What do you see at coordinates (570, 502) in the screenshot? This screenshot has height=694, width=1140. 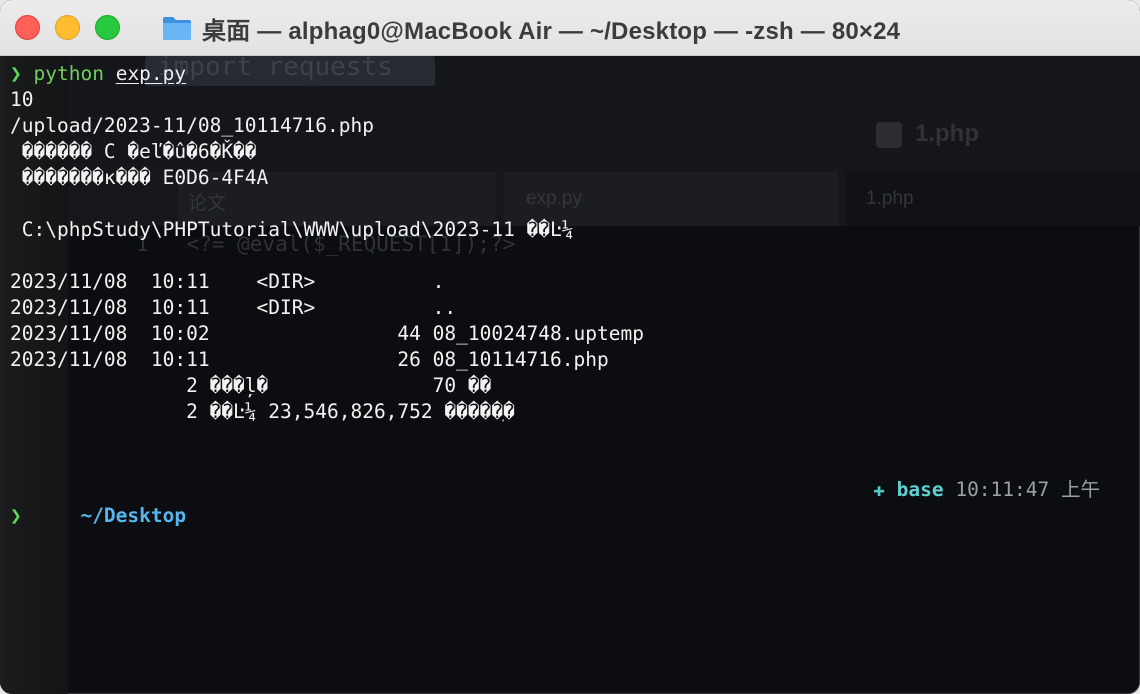 I see `prompt-status-line: ~/Desktop ✚ base 10:11:47 上午` at bounding box center [570, 502].